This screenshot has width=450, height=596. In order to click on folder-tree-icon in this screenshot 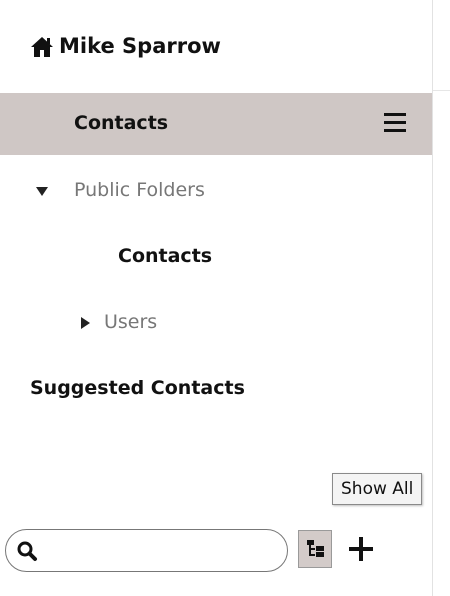, I will do `click(315, 548)`.